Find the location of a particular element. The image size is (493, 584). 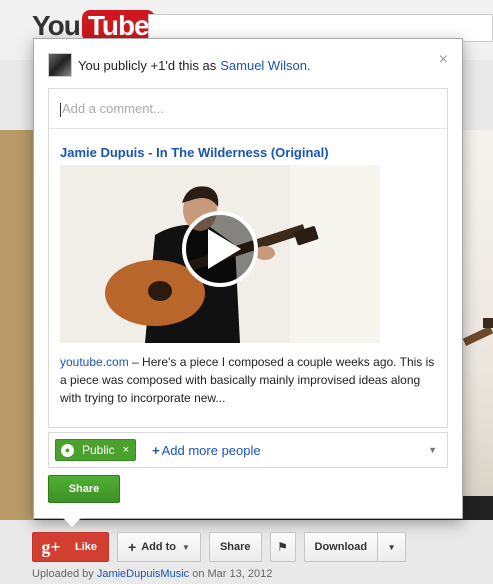

video-frame-guitar-neck is located at coordinates (478, 332).